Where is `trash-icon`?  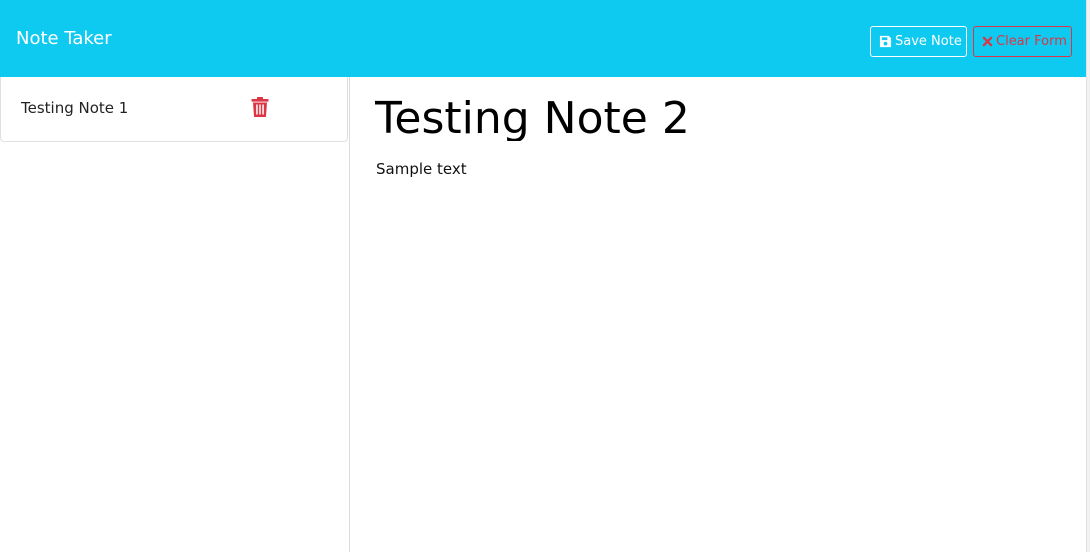 trash-icon is located at coordinates (260, 107).